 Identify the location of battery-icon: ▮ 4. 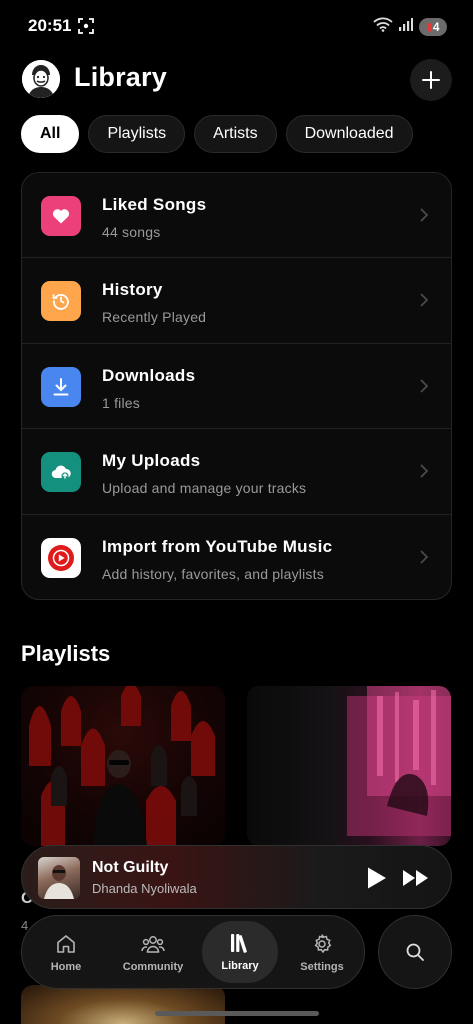
(433, 27).